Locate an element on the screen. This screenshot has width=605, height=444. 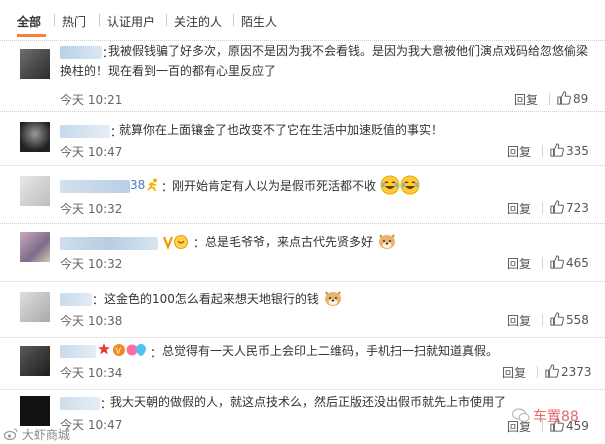
comment-text: 这金色的100怎么看起来想天地银行的钱 is located at coordinates (211, 299).